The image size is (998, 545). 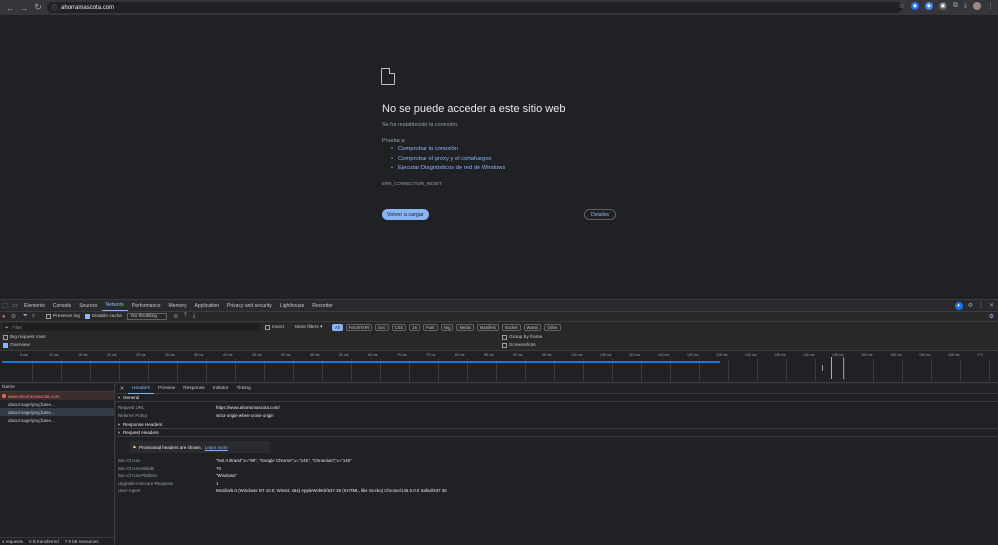 What do you see at coordinates (557, 433) in the screenshot?
I see `request-headers-section-header: ▼ Request Headers` at bounding box center [557, 433].